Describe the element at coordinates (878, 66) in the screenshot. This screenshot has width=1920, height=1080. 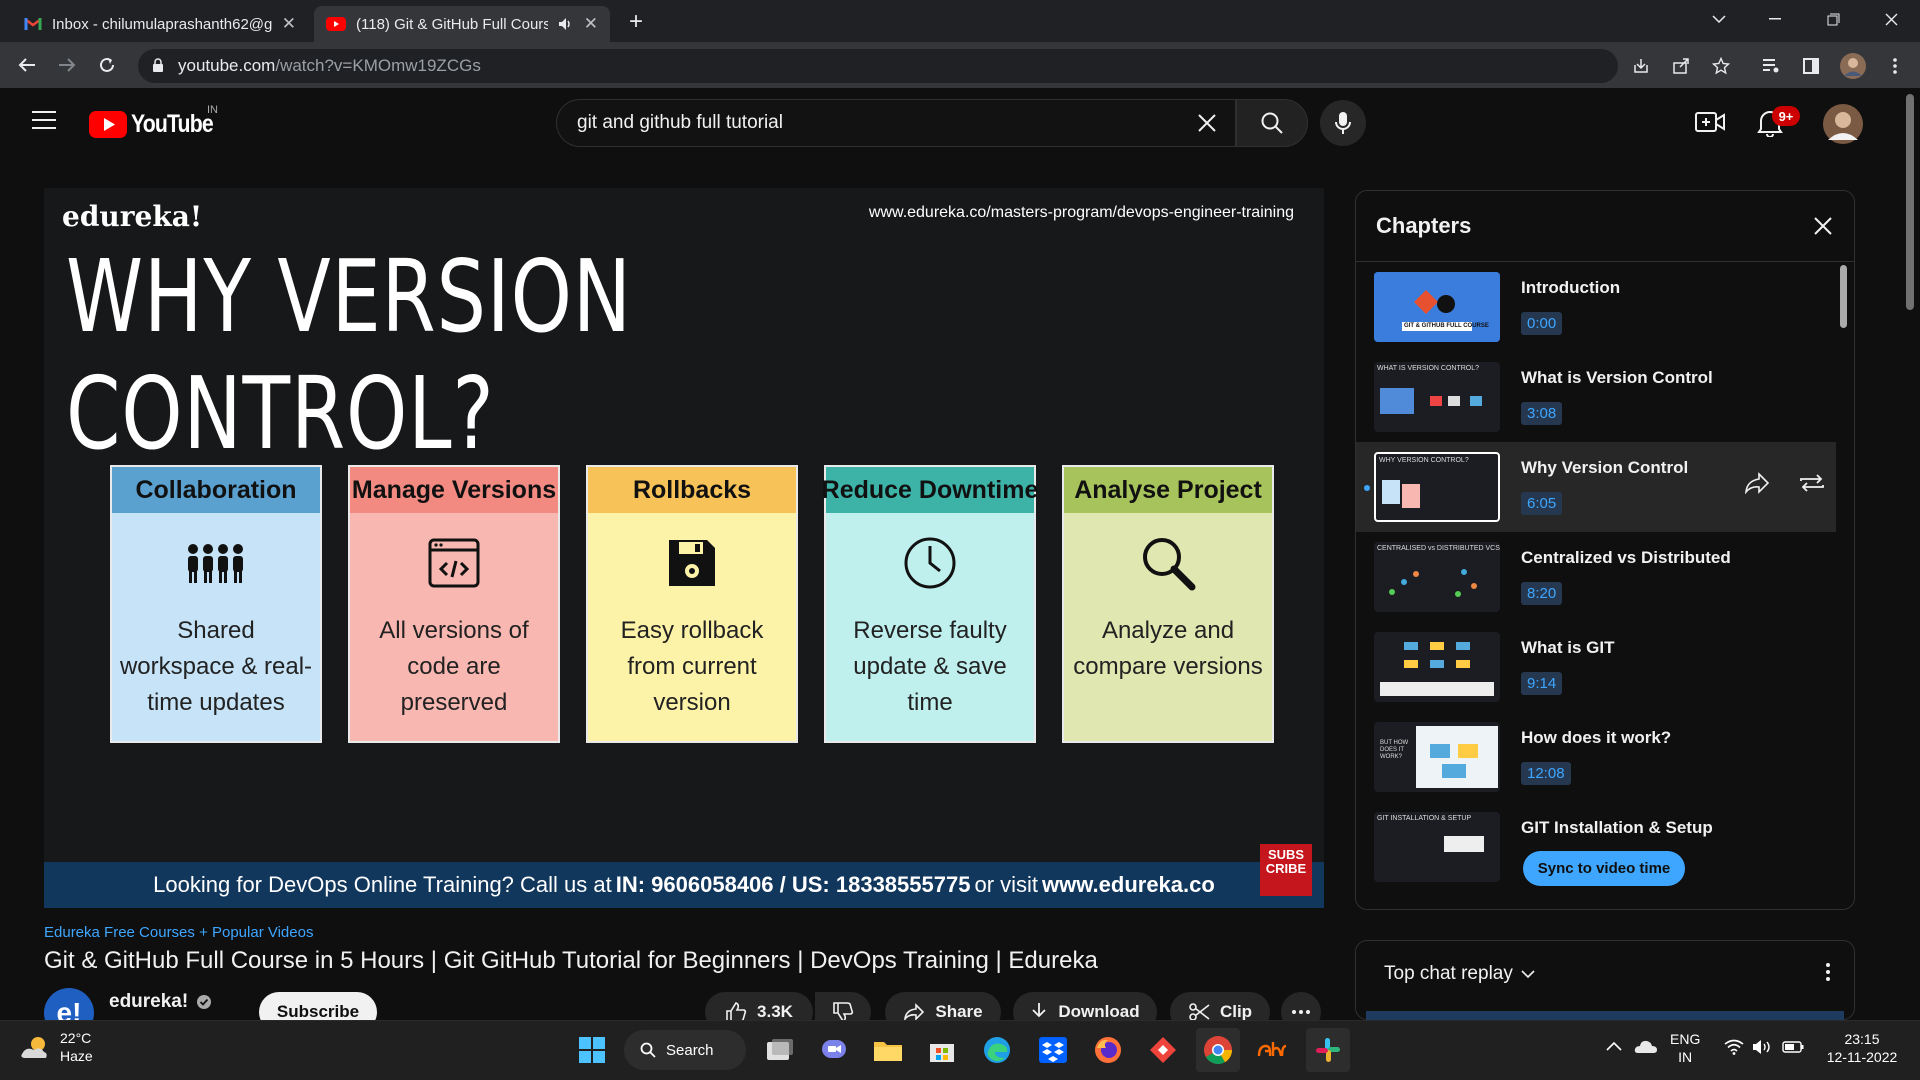
I see `address-bar: youtube.com/watch?v=KMOmw19ZCGs` at that location.